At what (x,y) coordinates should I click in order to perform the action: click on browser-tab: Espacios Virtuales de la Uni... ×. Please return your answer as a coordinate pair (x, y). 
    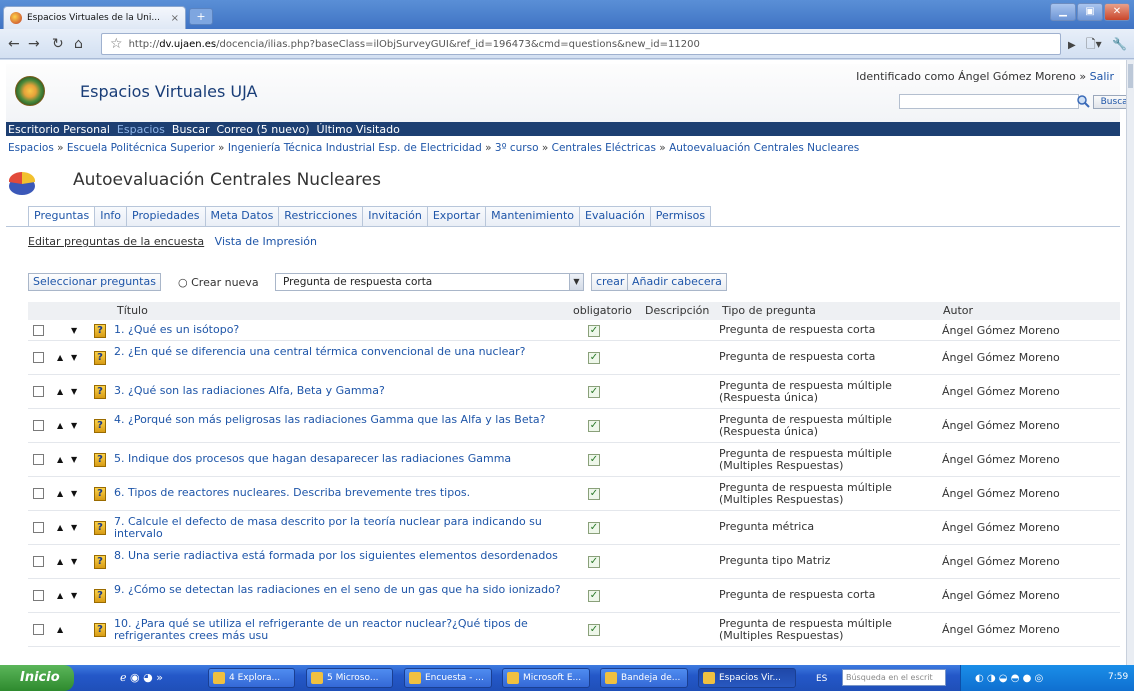
    Looking at the image, I should click on (94, 17).